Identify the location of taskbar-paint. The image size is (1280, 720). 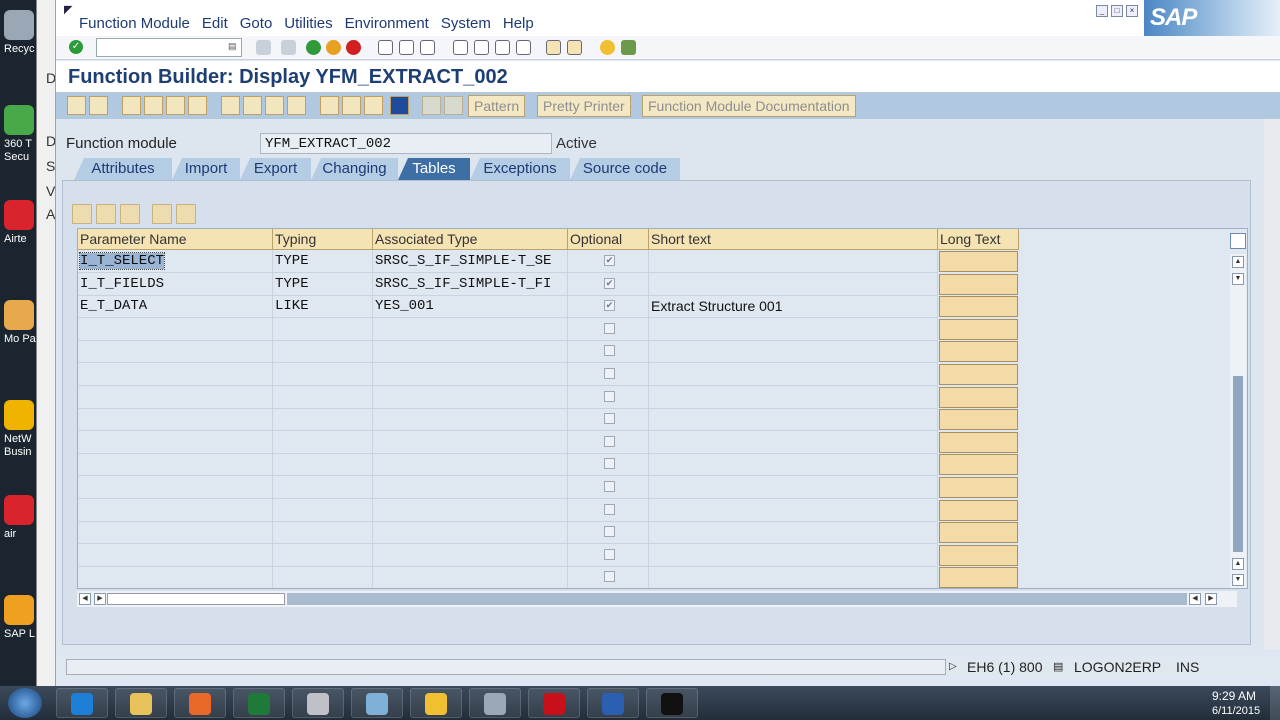
(318, 703).